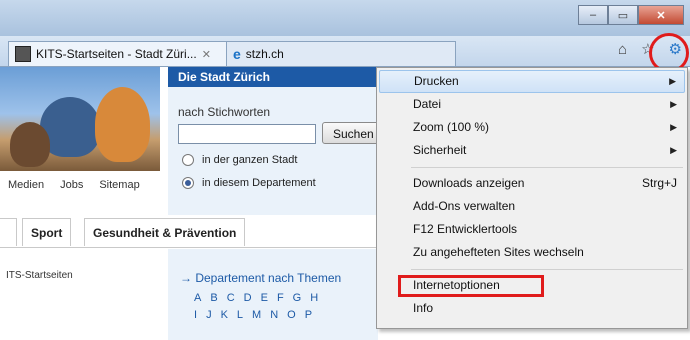  Describe the element at coordinates (532, 229) in the screenshot. I see `menu-item-f12-devtools: F12 Entwicklertools` at that location.